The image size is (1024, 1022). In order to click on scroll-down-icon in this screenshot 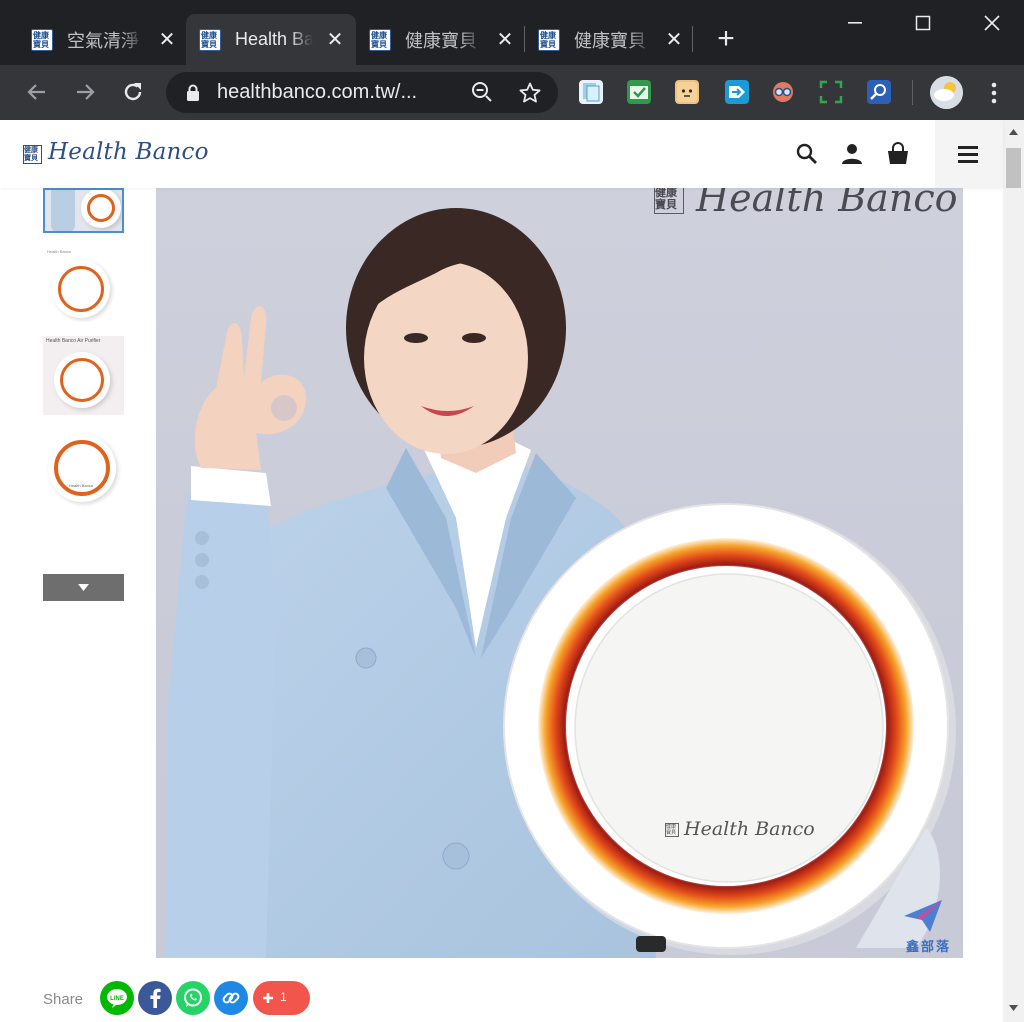, I will do `click(1013, 1008)`.